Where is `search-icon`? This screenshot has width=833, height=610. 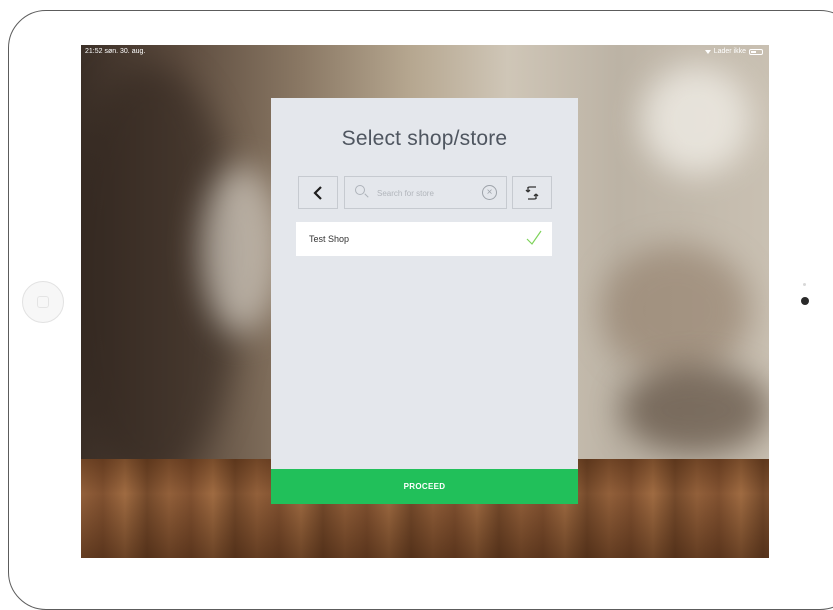 search-icon is located at coordinates (360, 190).